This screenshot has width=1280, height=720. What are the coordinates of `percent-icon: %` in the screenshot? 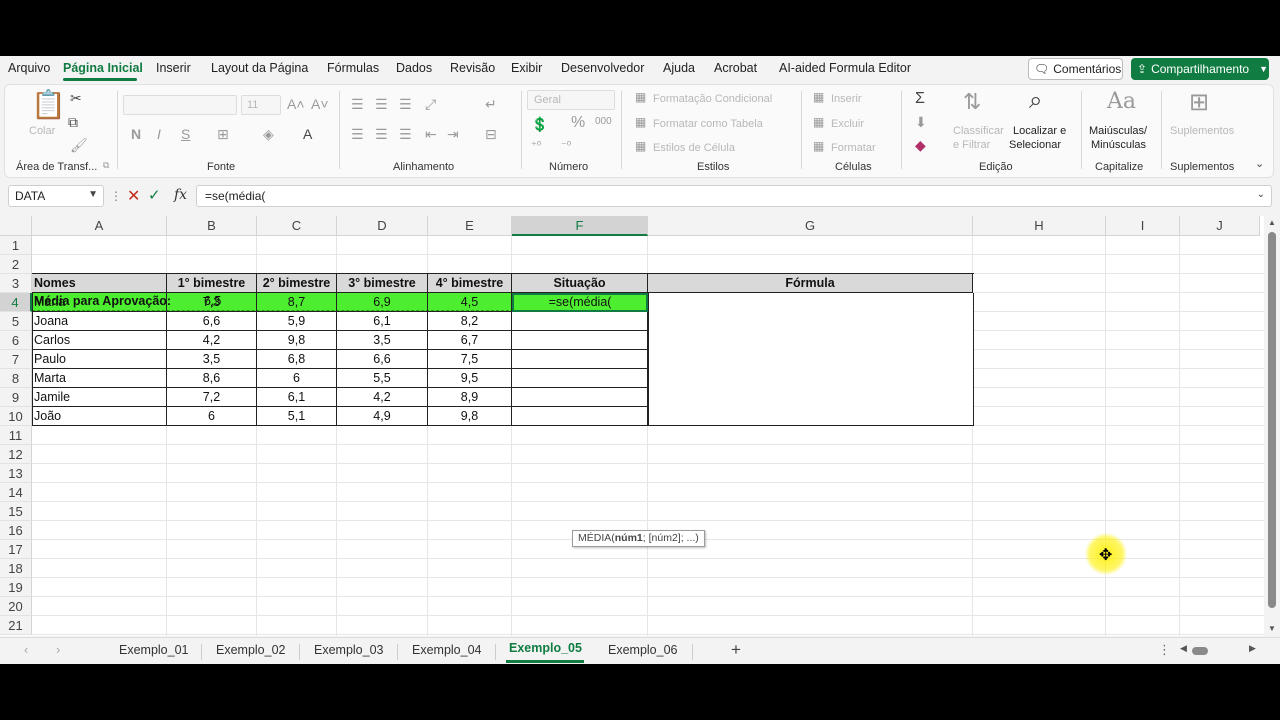 It's located at (578, 123).